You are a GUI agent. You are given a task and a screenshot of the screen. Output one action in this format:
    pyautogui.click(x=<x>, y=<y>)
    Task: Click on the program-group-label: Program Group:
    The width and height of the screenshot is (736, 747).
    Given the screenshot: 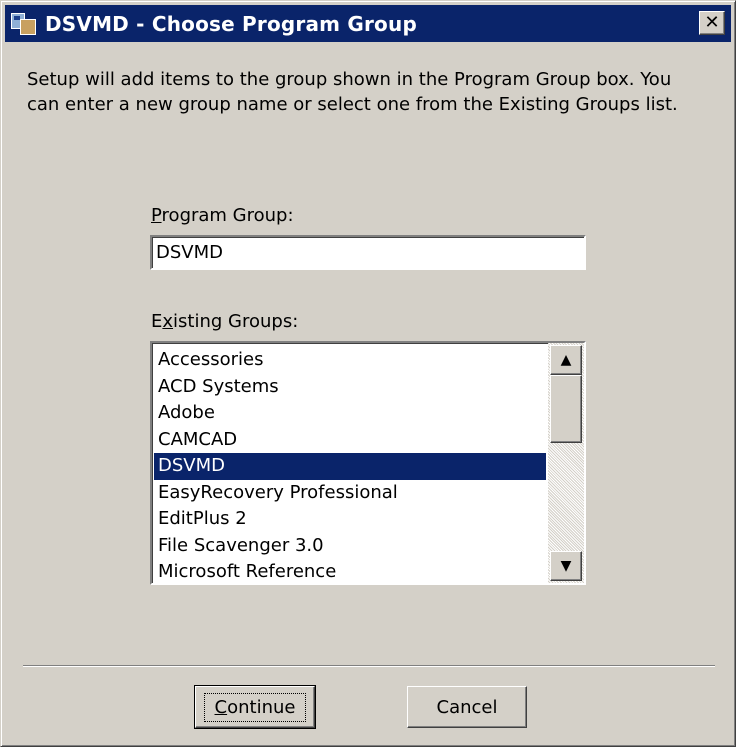 What is the action you would take?
    pyautogui.click(x=222, y=215)
    